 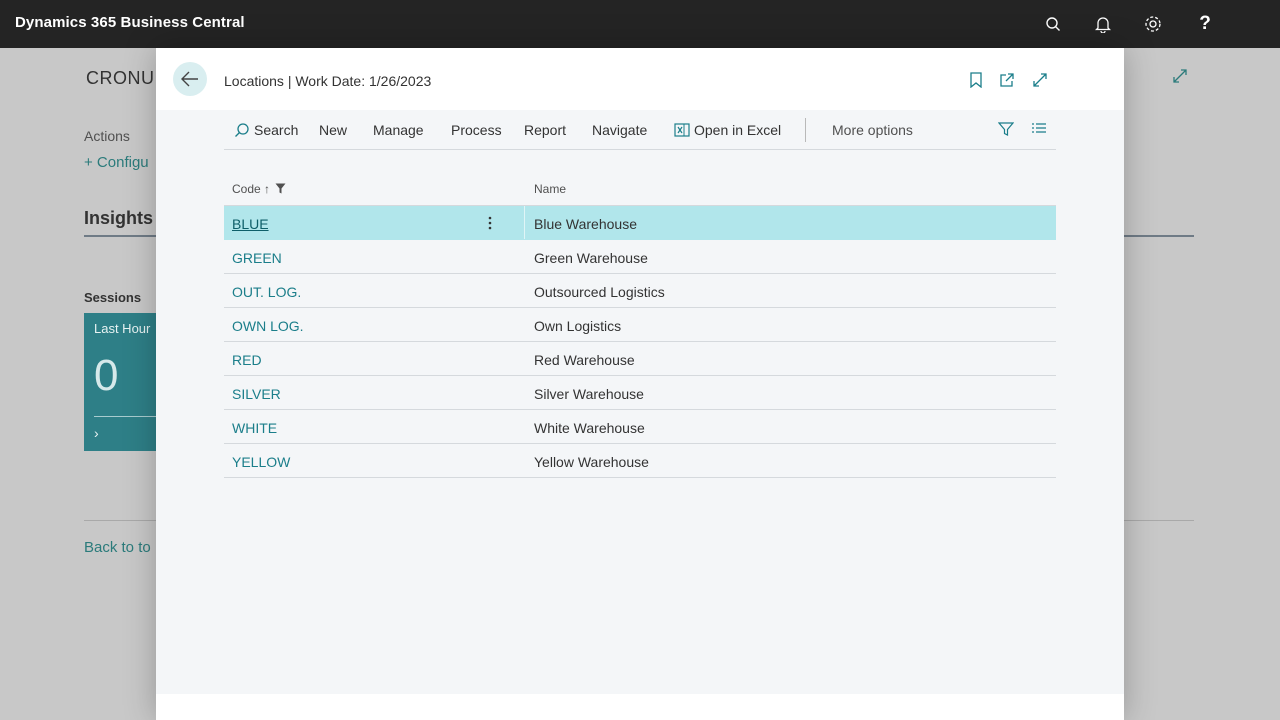 I want to click on filter-icon, so click(x=1006, y=130).